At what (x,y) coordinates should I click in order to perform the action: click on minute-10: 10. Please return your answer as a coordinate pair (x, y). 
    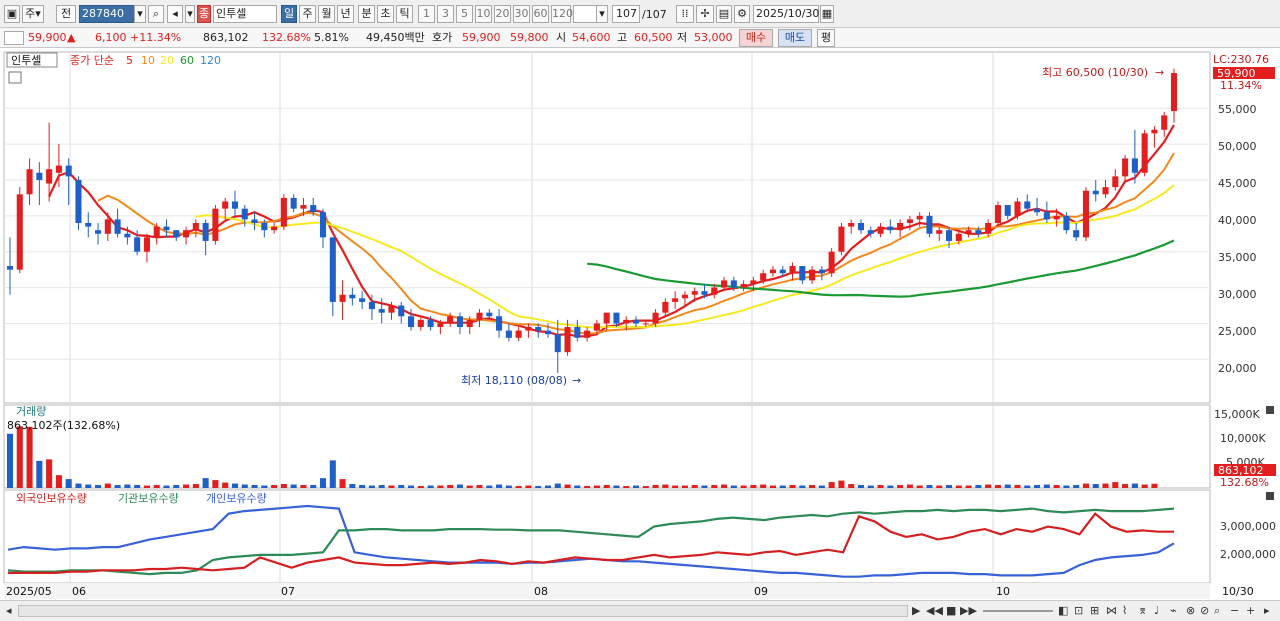
    Looking at the image, I should click on (483, 14).